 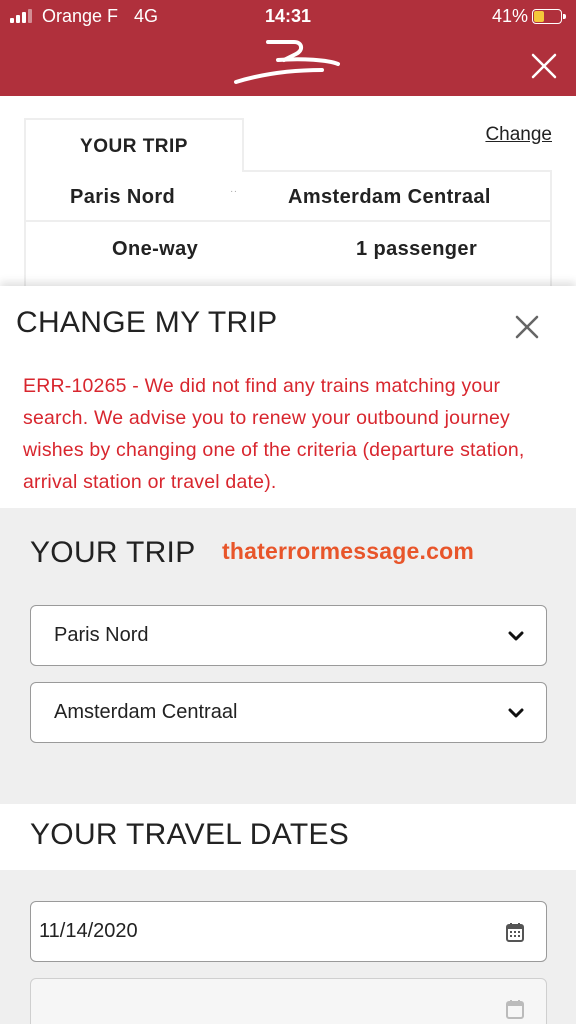 I want to click on section-title-your-trip: YOUR TRIP, so click(x=113, y=552).